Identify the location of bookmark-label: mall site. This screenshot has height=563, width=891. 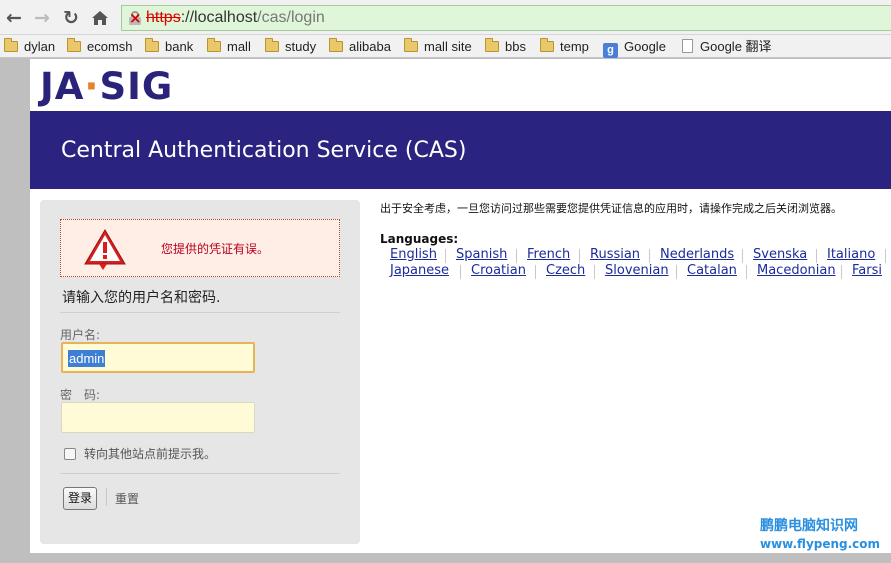
(448, 46).